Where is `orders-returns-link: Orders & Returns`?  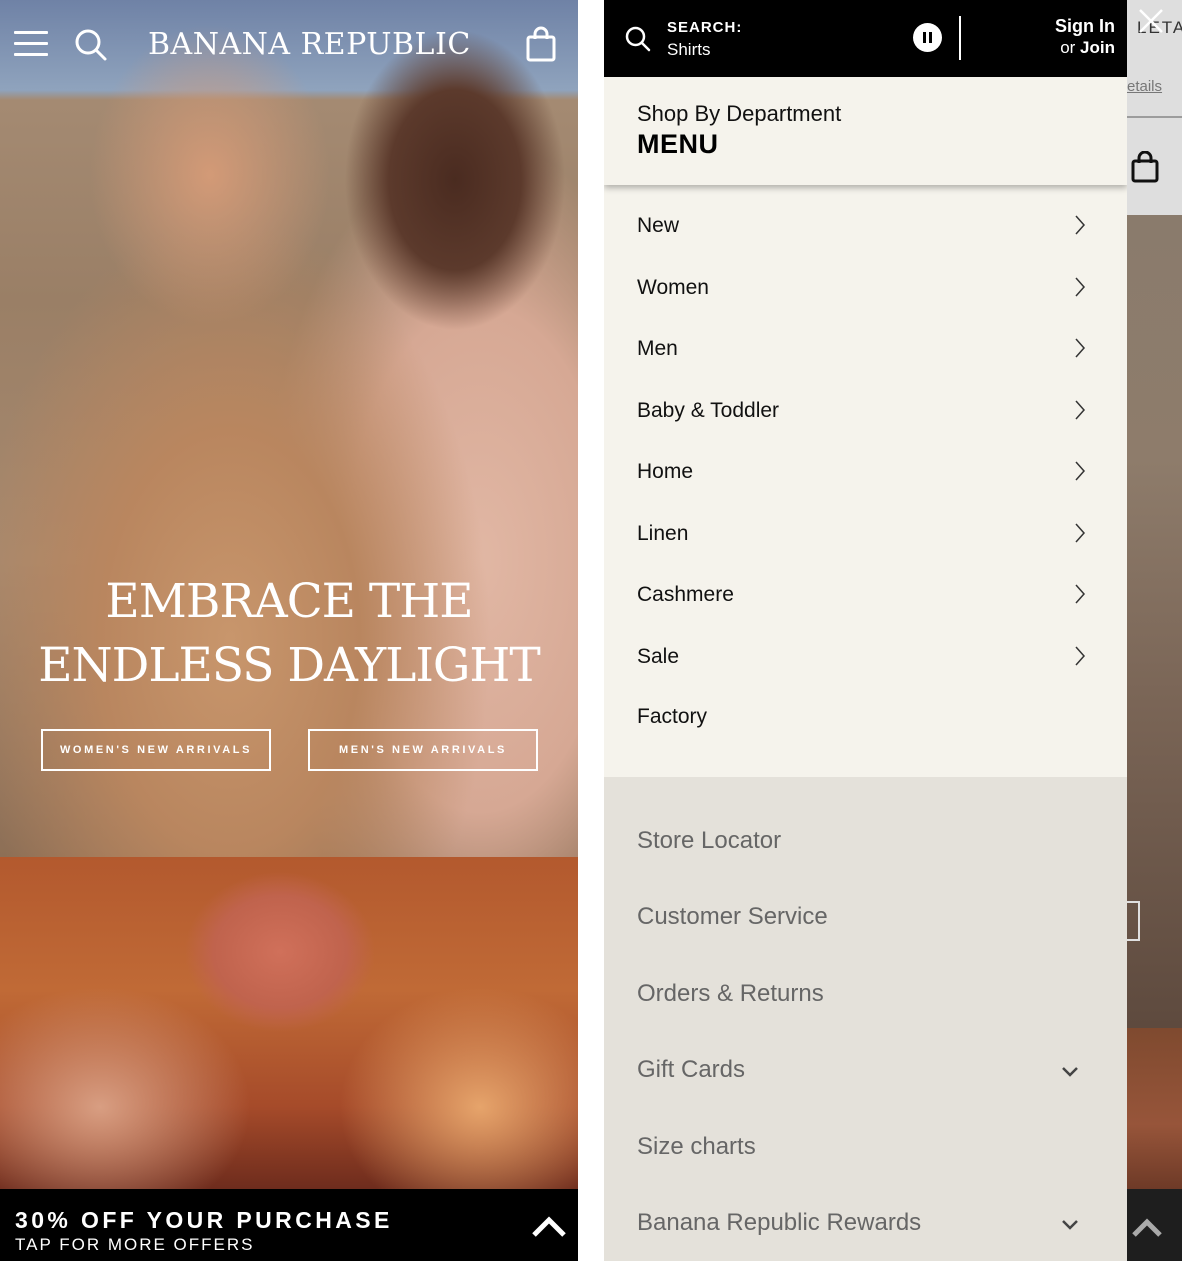 orders-returns-link: Orders & Returns is located at coordinates (865, 993).